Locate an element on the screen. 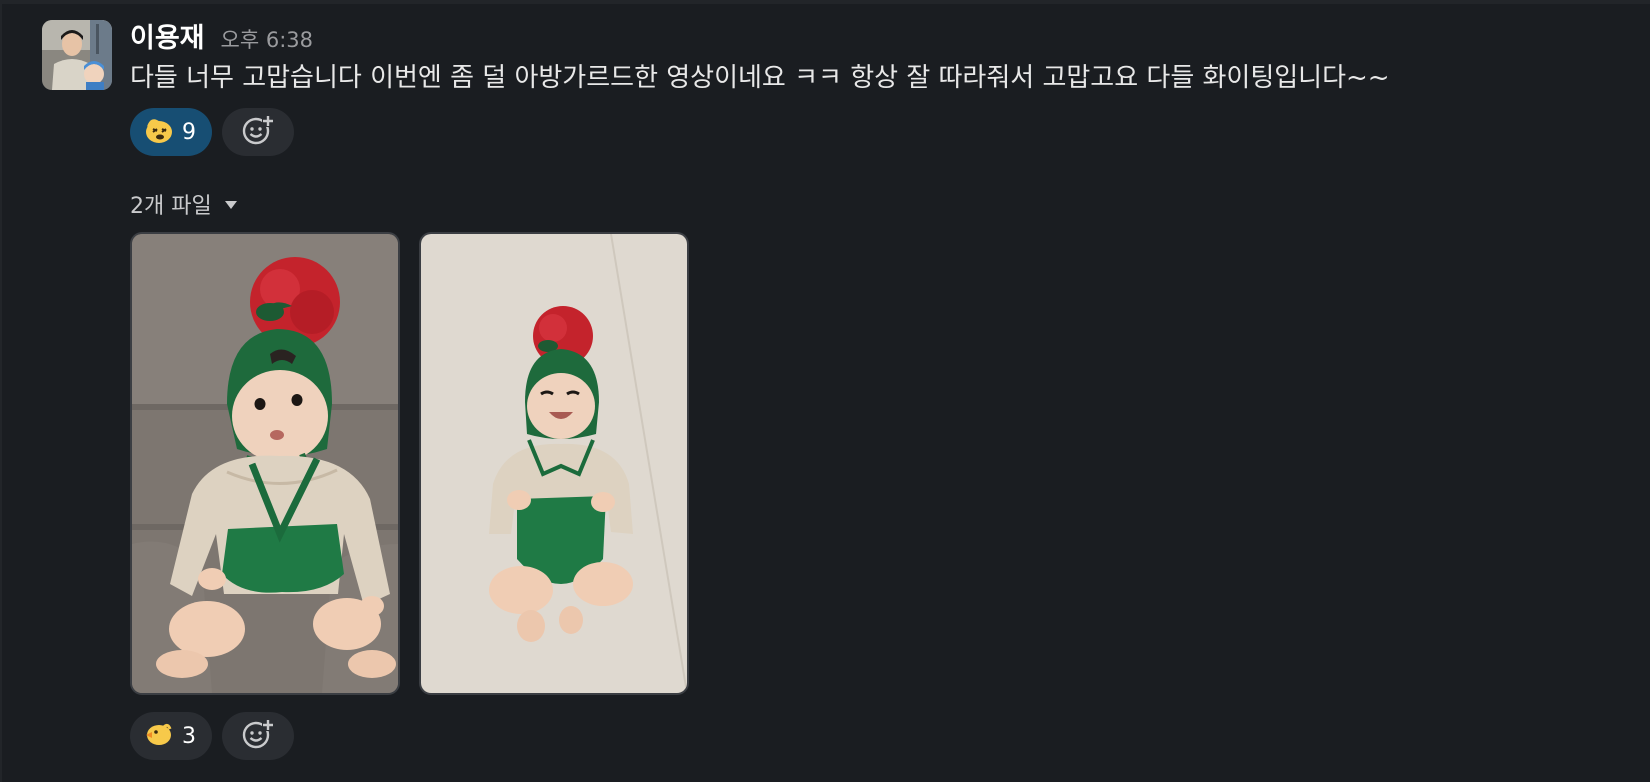 Image resolution: width=1650 pixels, height=782 pixels. caret-down-icon is located at coordinates (231, 204).